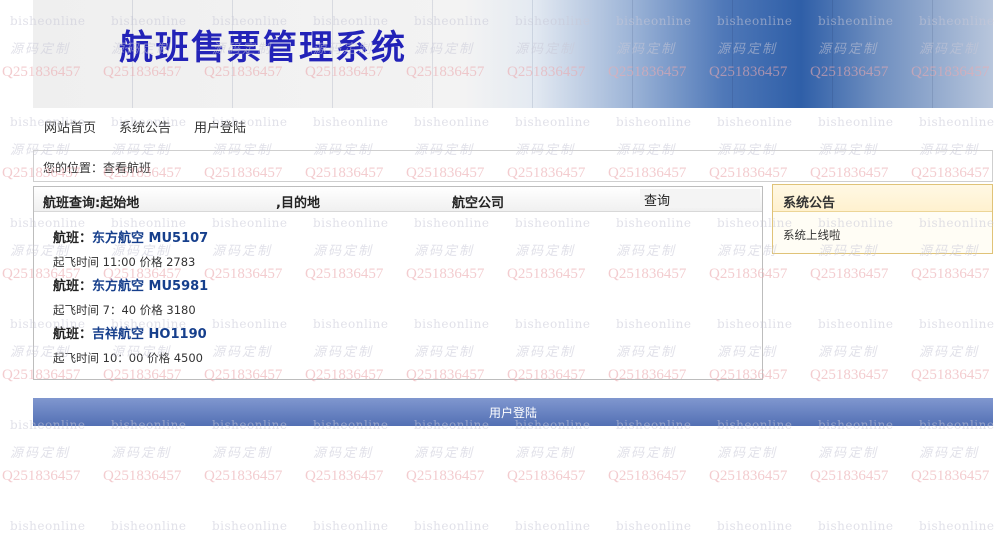 This screenshot has width=1004, height=542. I want to click on flight-item: 航班：吉祥航空 HO1190 起飞时间 10：00 价格 4500, so click(130, 347).